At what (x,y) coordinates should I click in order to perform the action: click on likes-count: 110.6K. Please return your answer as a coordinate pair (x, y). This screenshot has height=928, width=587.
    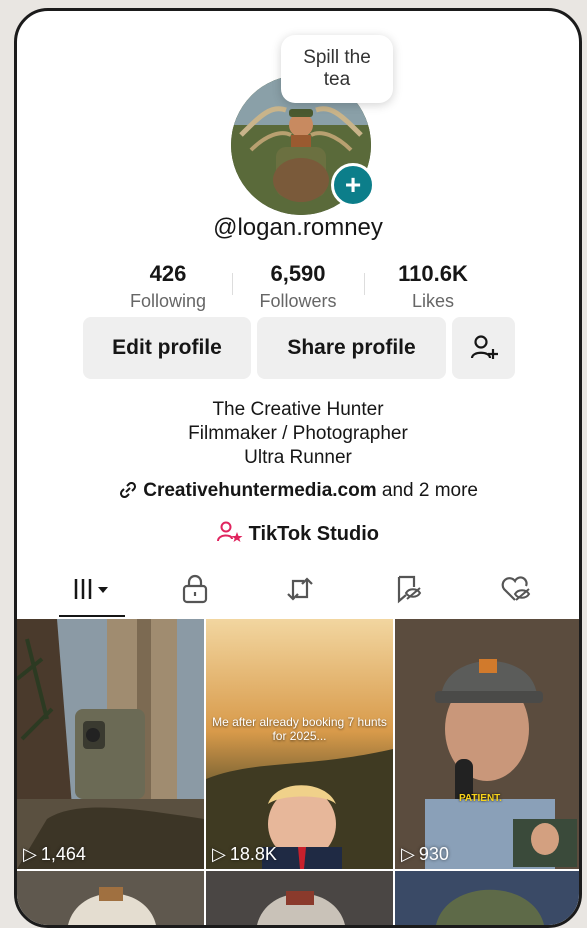
    Looking at the image, I should click on (433, 274).